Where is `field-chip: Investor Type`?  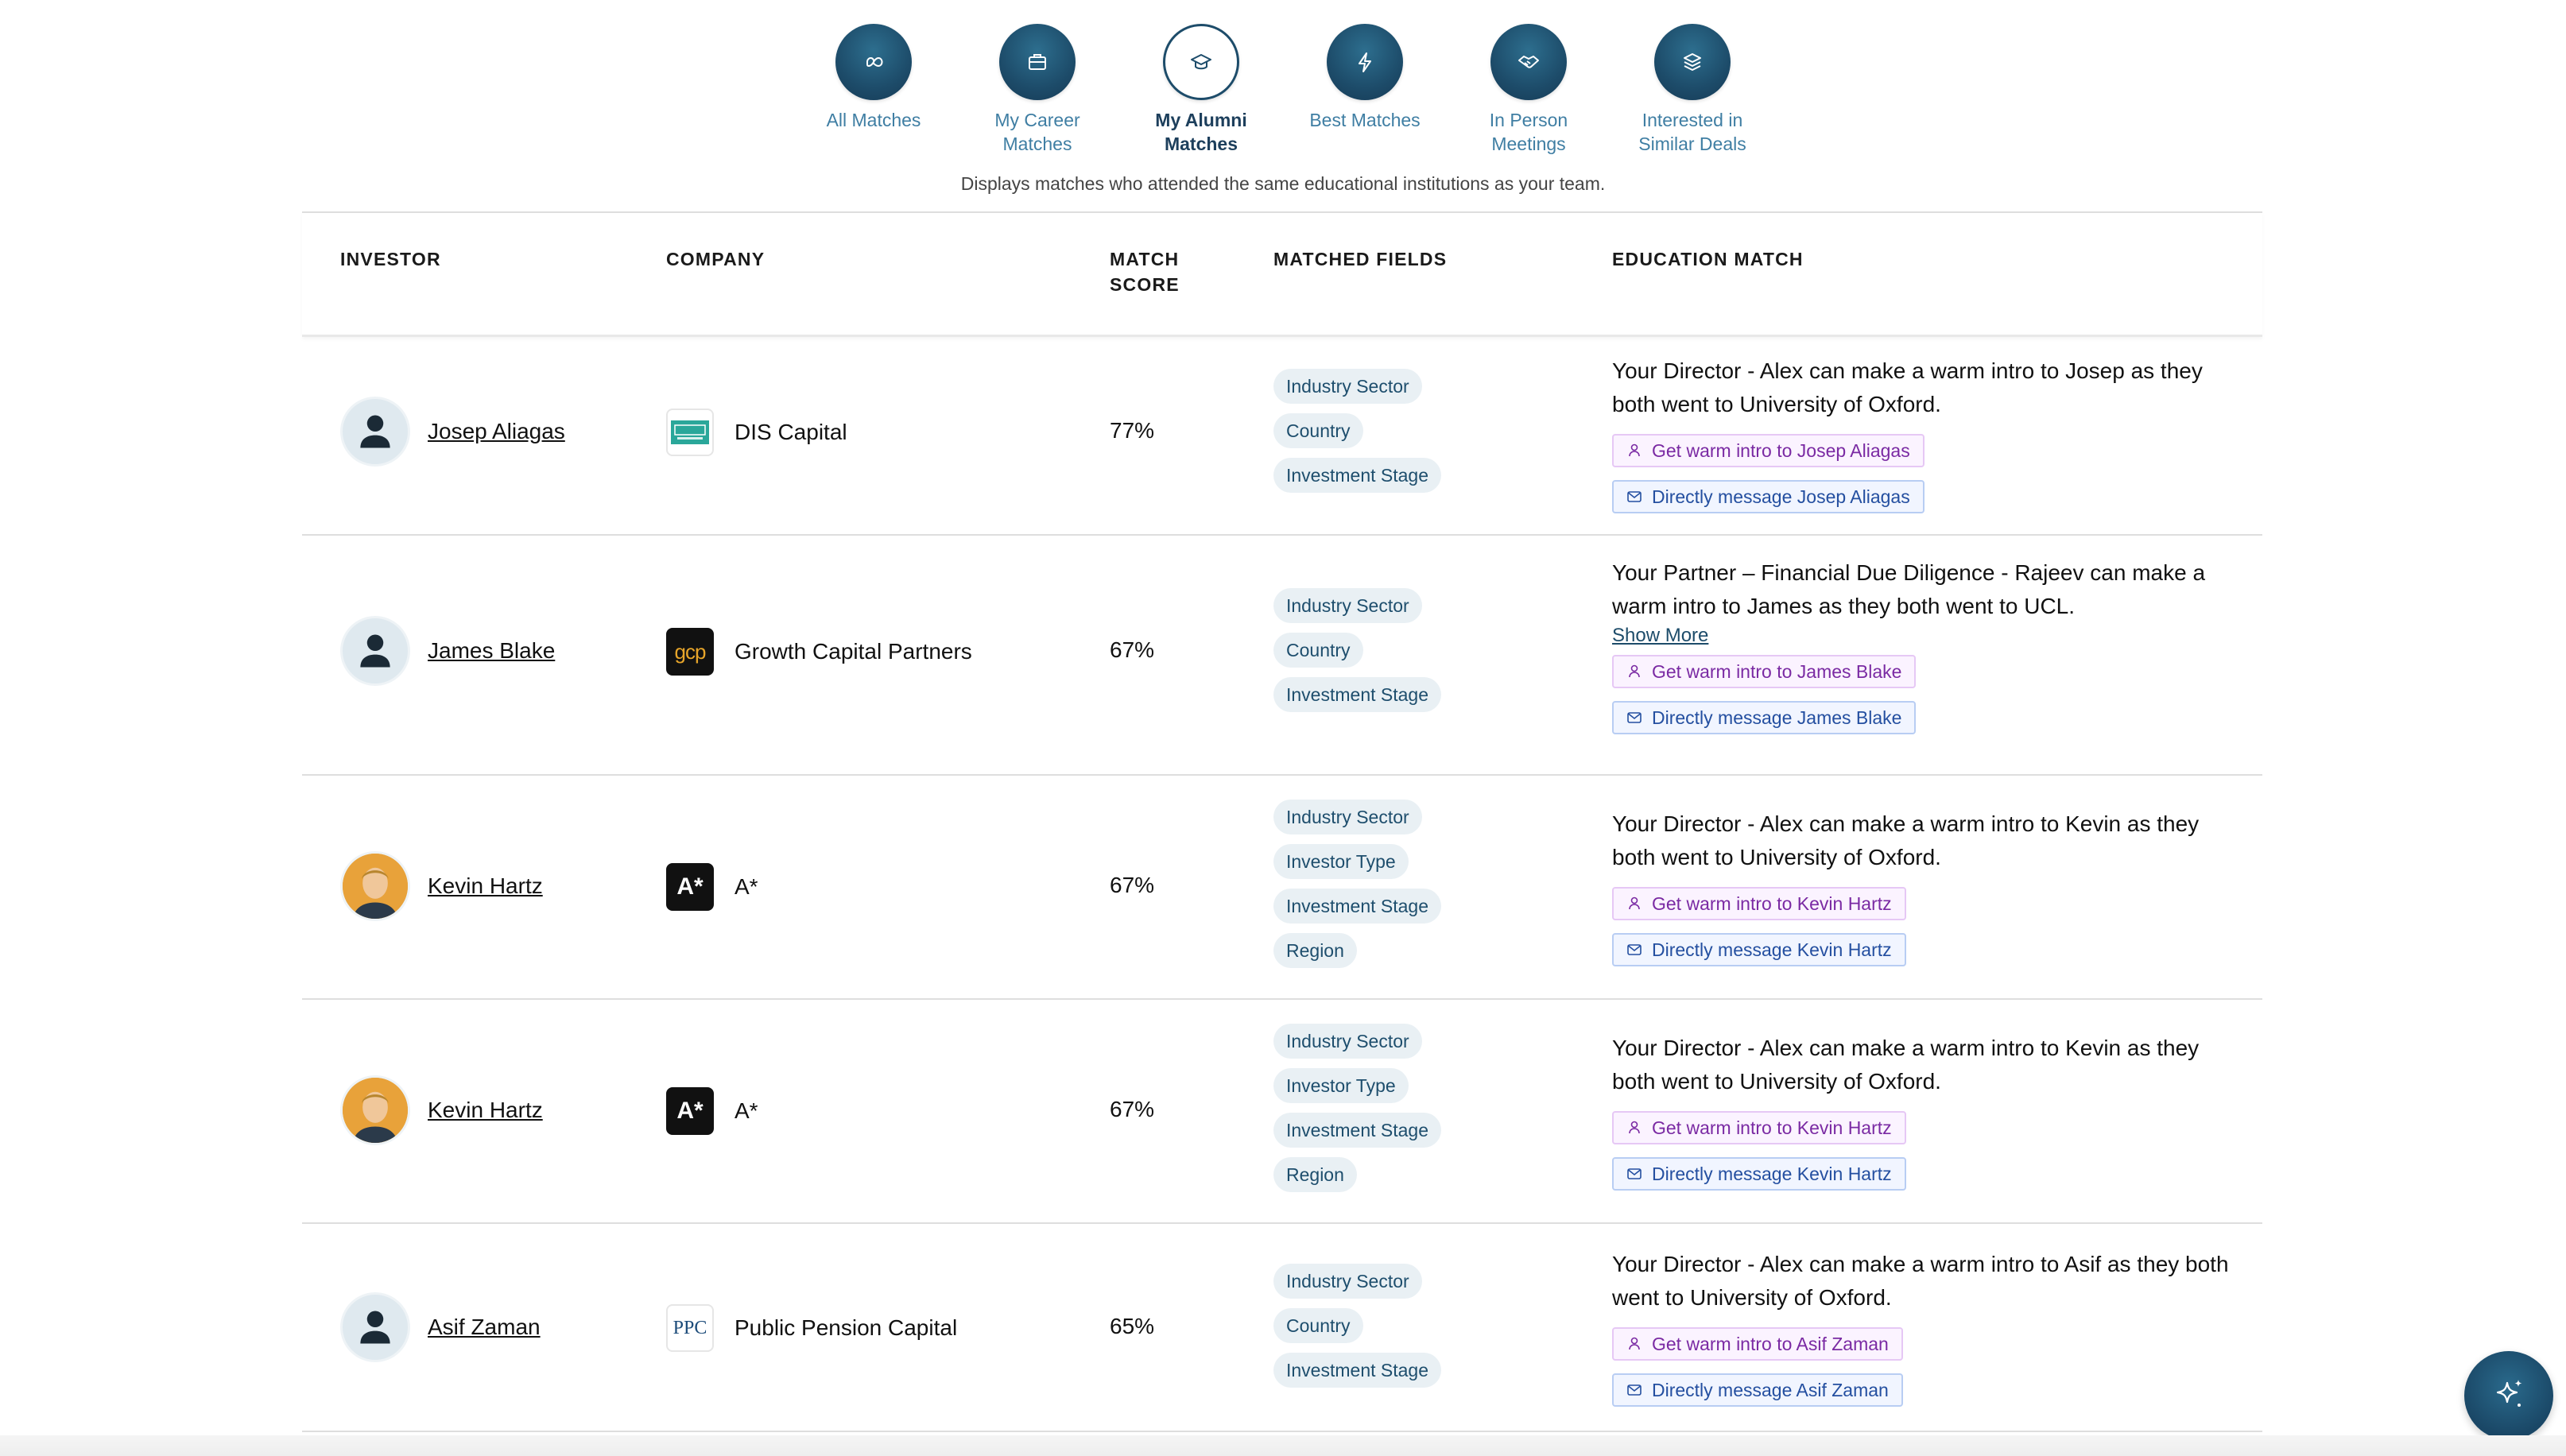
field-chip: Investor Type is located at coordinates (1341, 1085).